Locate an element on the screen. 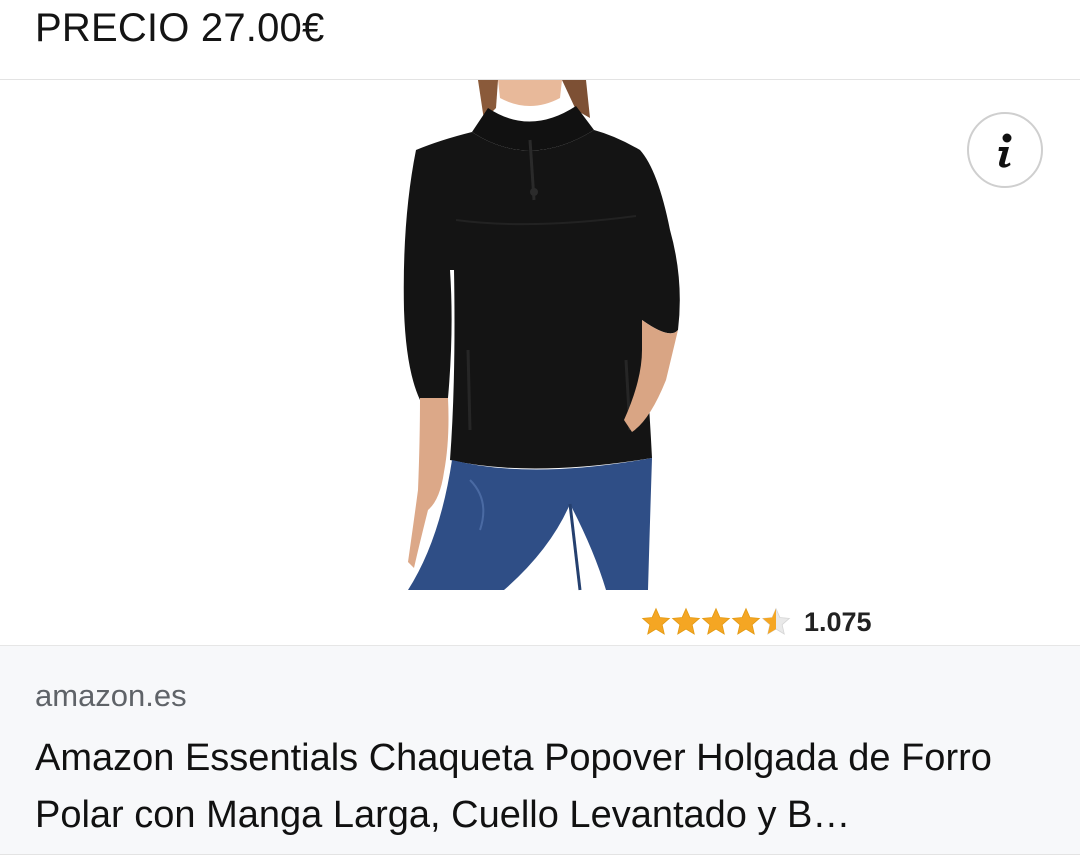 Image resolution: width=1080 pixels, height=866 pixels. star-half-icon is located at coordinates (776, 621).